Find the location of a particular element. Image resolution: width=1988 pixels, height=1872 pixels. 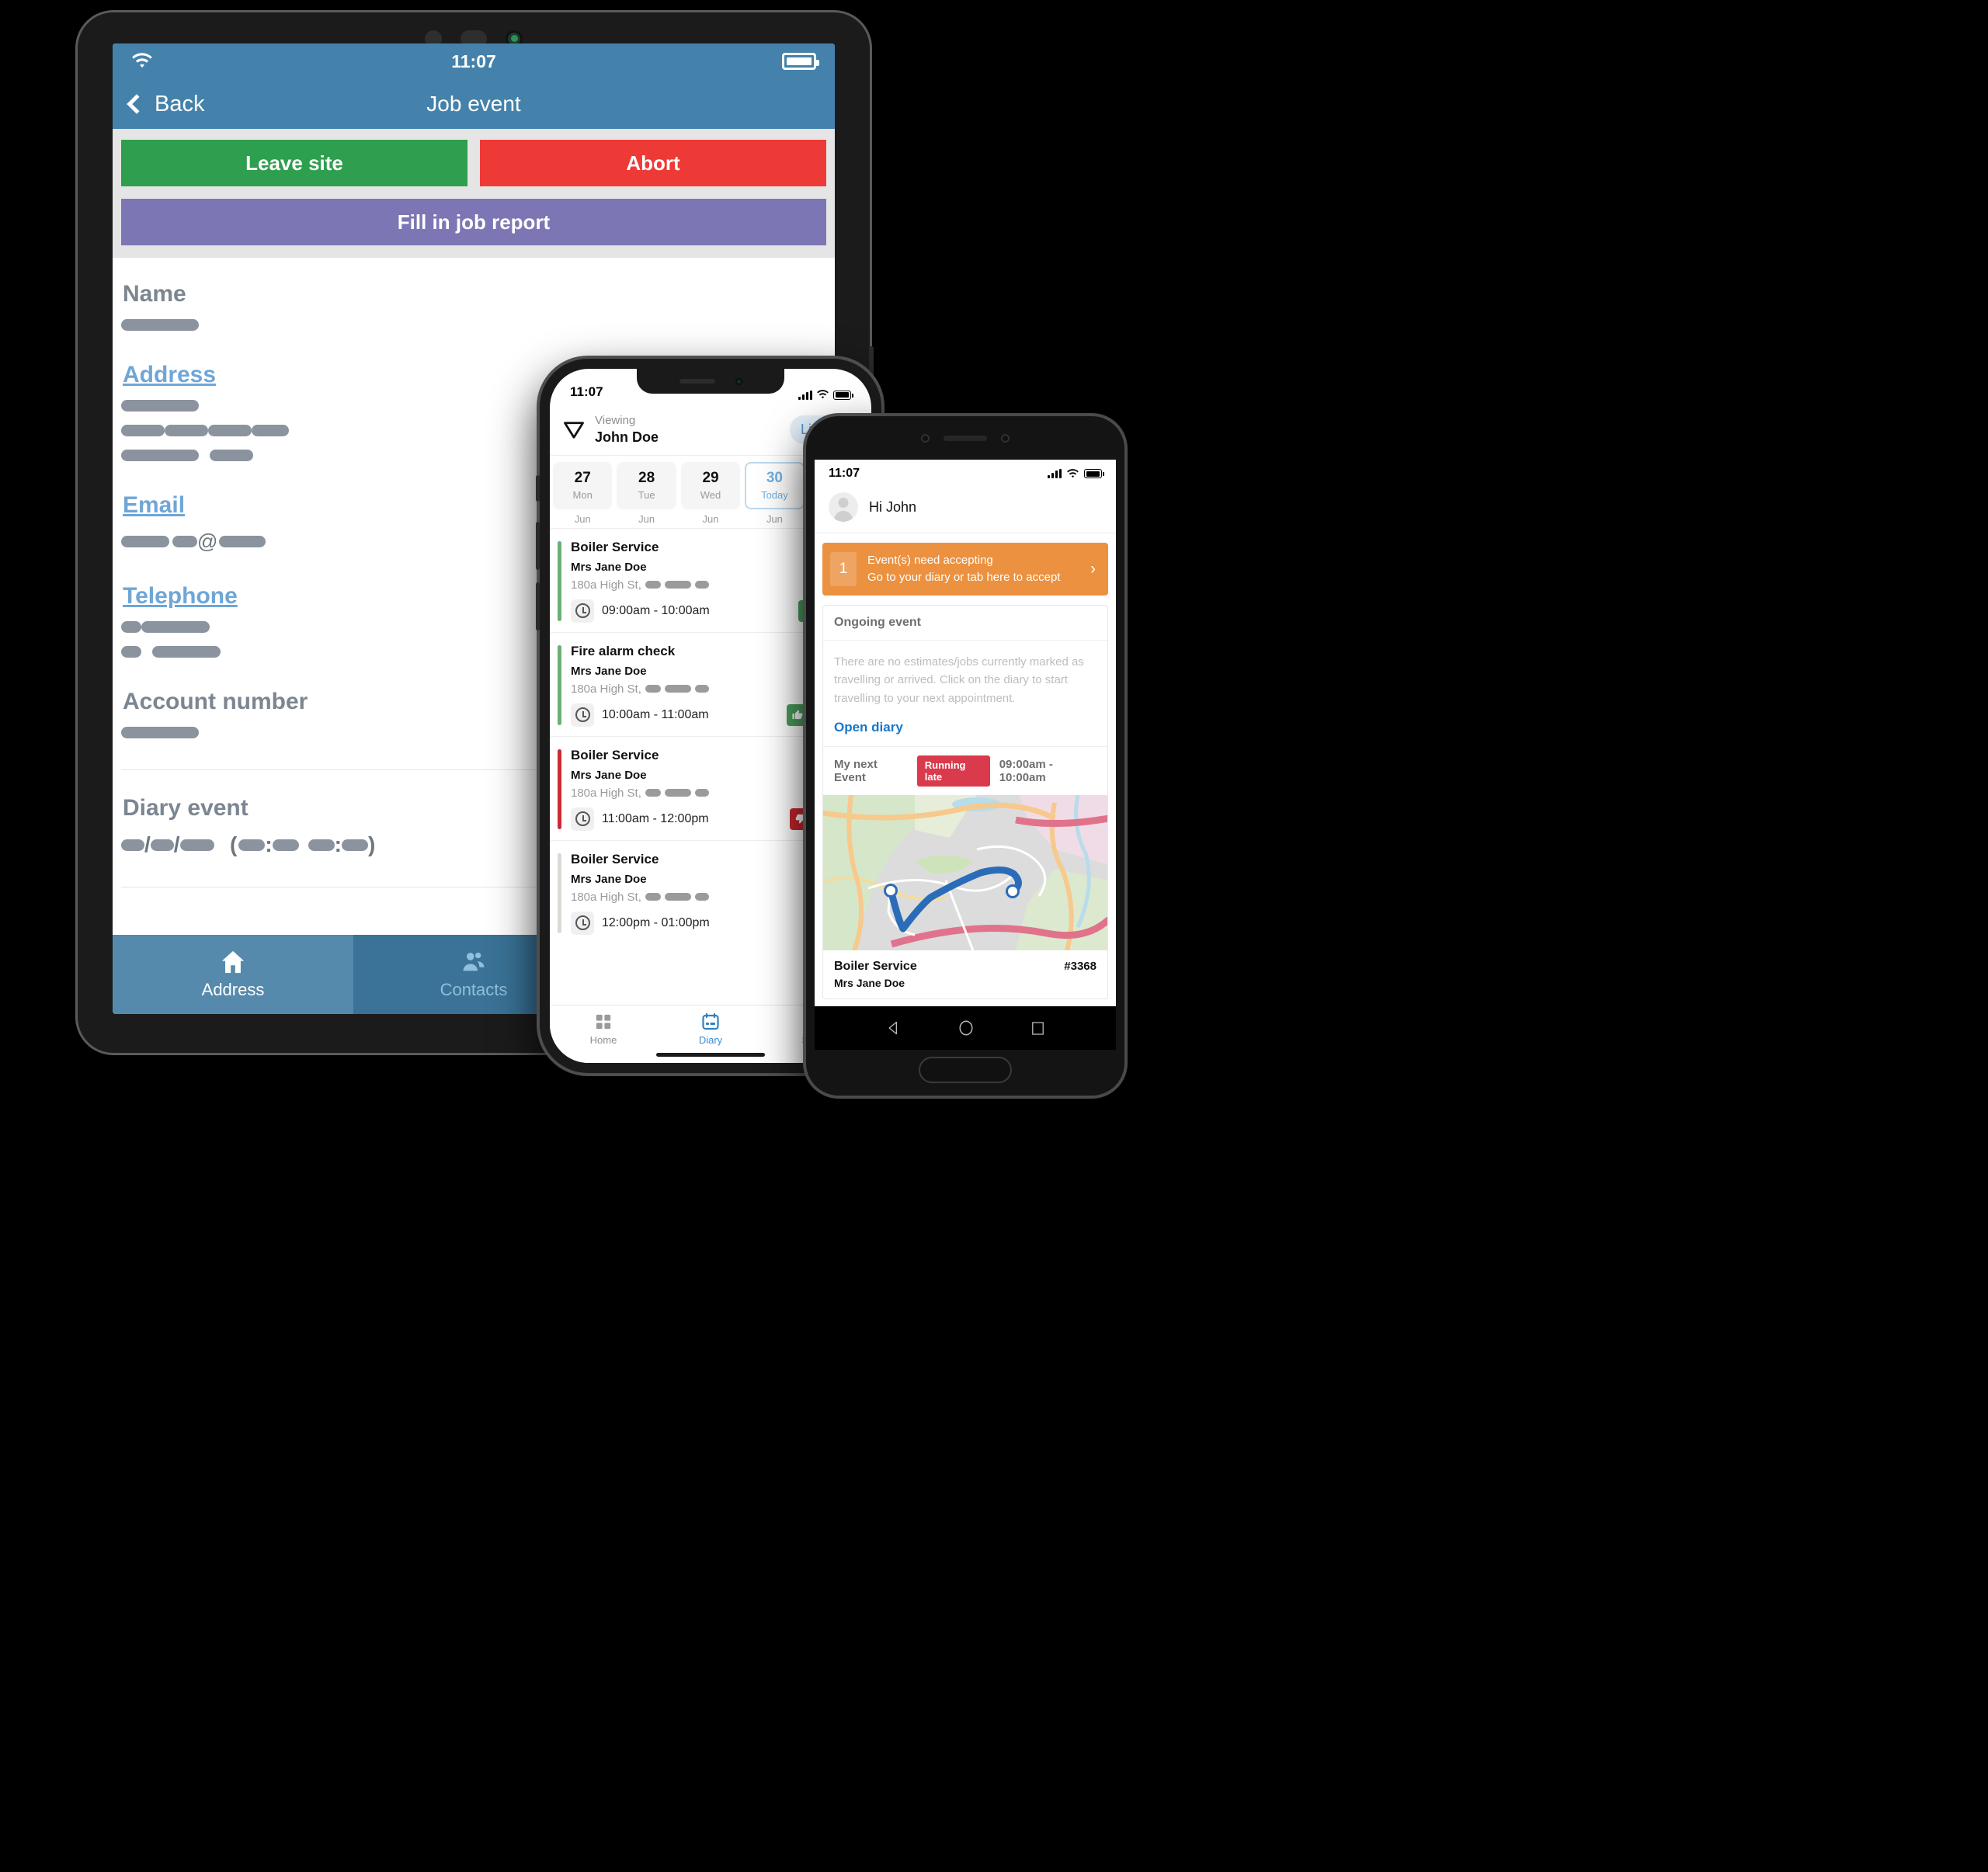

events-count-badge: 1 is located at coordinates (843, 569).